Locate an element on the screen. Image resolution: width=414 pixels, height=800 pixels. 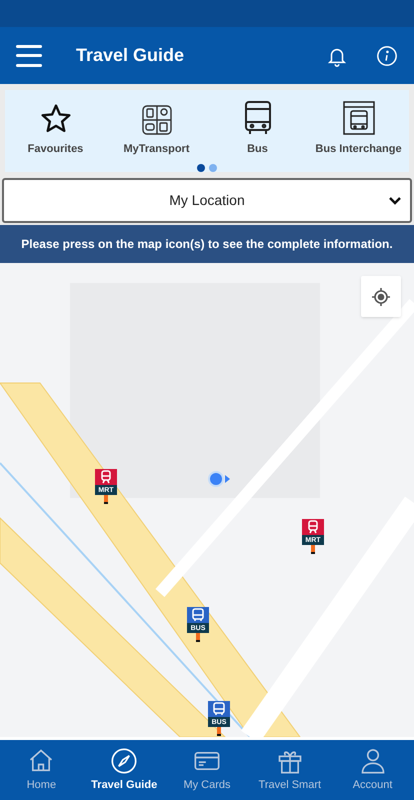
crosshair-icon is located at coordinates (381, 296).